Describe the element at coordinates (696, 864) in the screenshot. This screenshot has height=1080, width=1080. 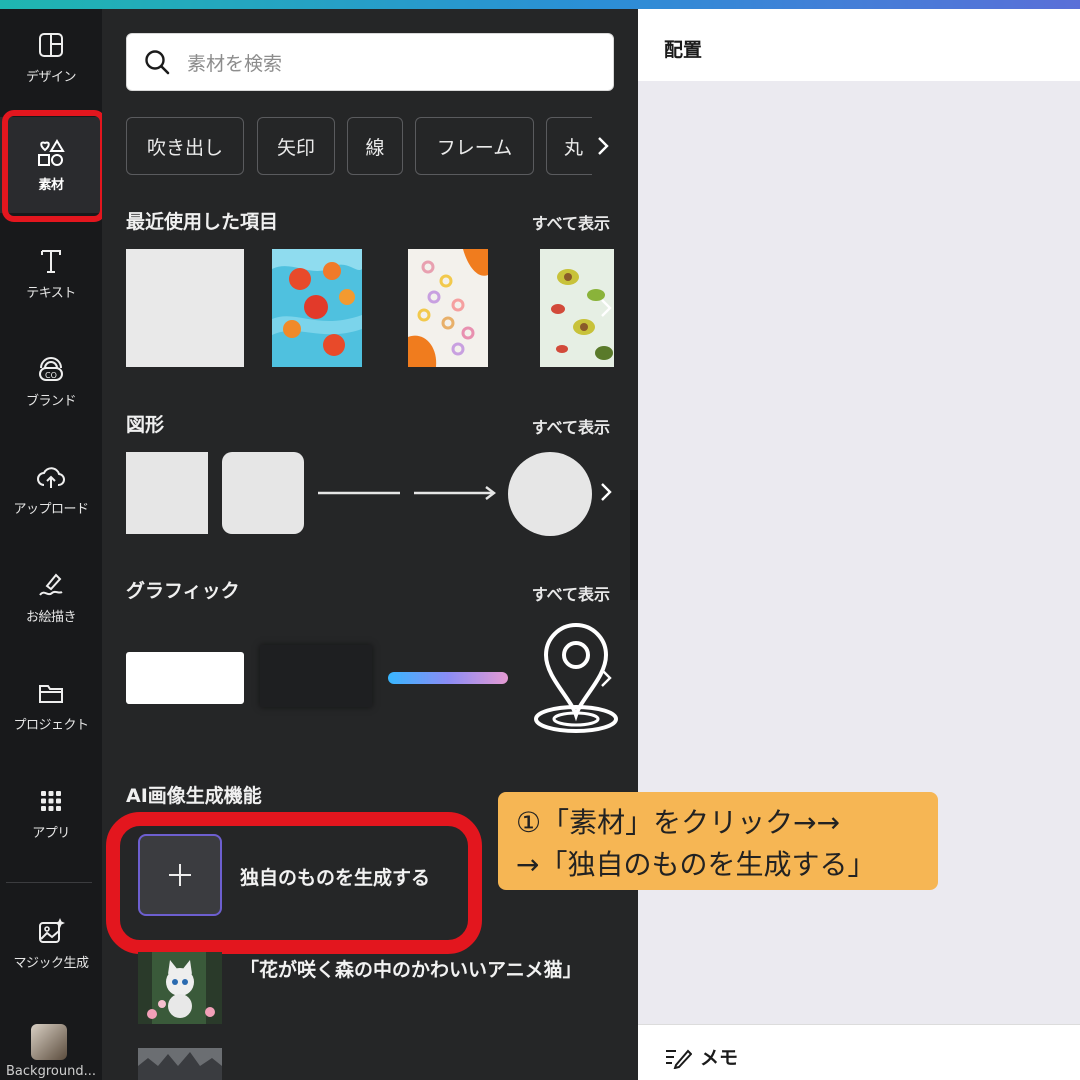
I see `instruction-line-2: →「独自のものを生成する」` at that location.